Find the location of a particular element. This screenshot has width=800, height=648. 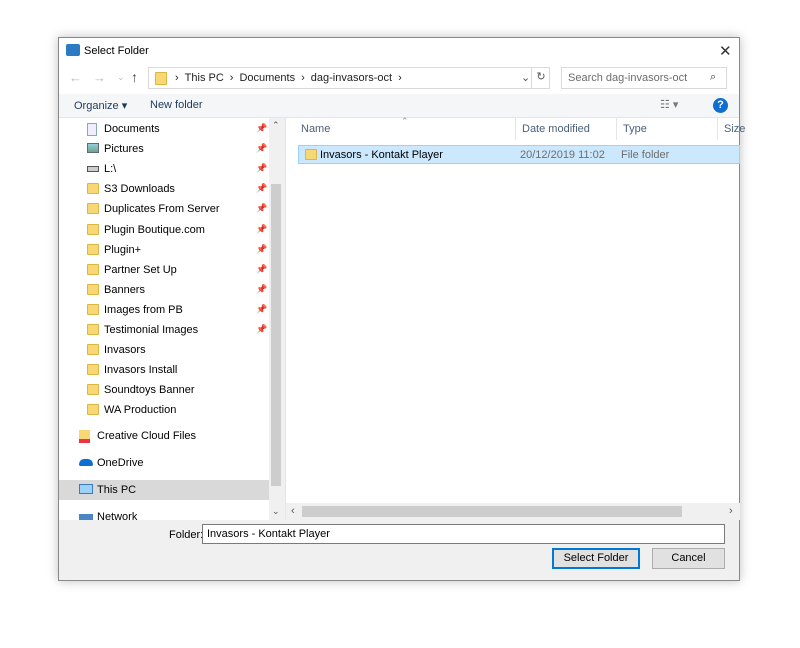

view-options-icon: ☷ ▾ is located at coordinates (669, 104).